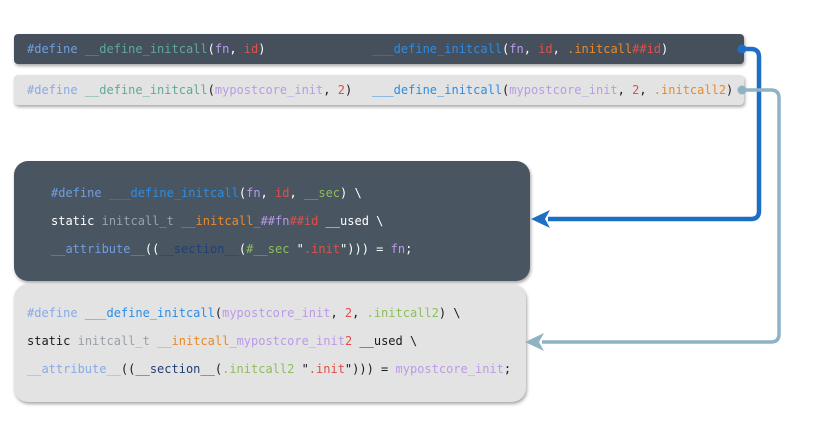  Describe the element at coordinates (655, 134) in the screenshot. I see `connector-line` at that location.